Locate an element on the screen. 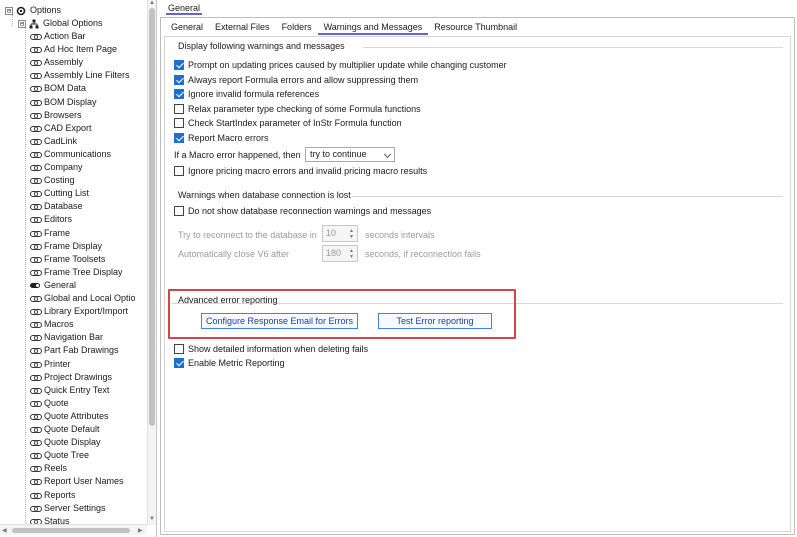 The height and width of the screenshot is (537, 797). tree-item: Quote Default is located at coordinates (65, 429).